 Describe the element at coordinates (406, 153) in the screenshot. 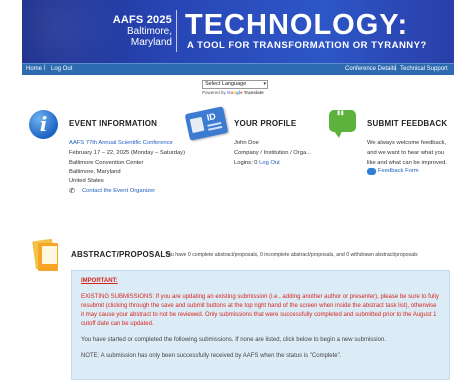

I see `feedback-line2: and we want to hear what you` at that location.